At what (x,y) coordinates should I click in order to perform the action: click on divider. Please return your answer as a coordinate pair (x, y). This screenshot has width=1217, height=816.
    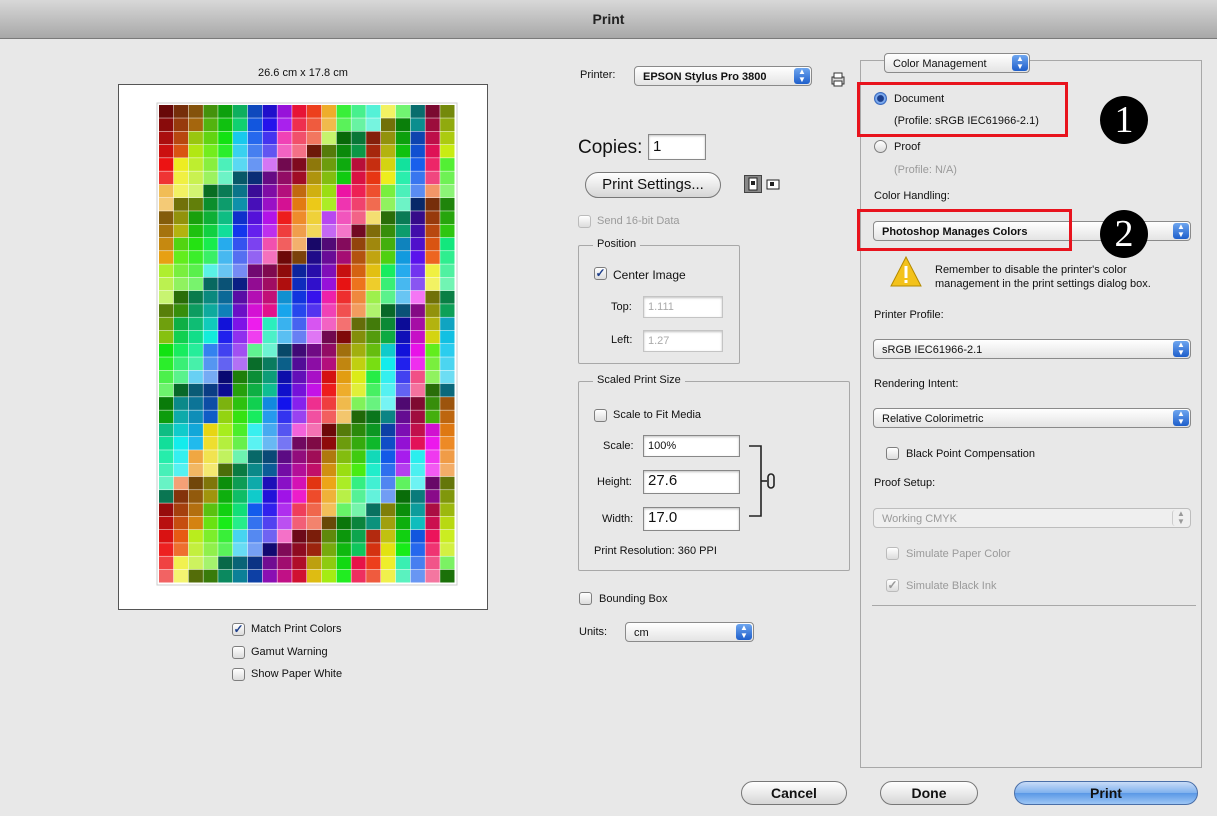
    Looking at the image, I should click on (1034, 605).